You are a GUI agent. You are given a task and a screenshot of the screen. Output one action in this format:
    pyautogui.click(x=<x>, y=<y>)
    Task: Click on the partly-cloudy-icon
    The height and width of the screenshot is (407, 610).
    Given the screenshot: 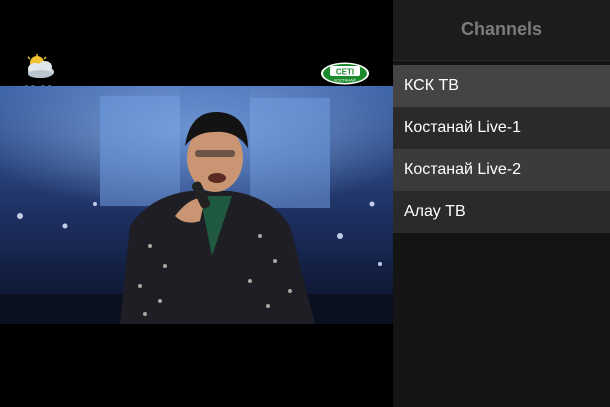 What is the action you would take?
    pyautogui.click(x=40, y=67)
    